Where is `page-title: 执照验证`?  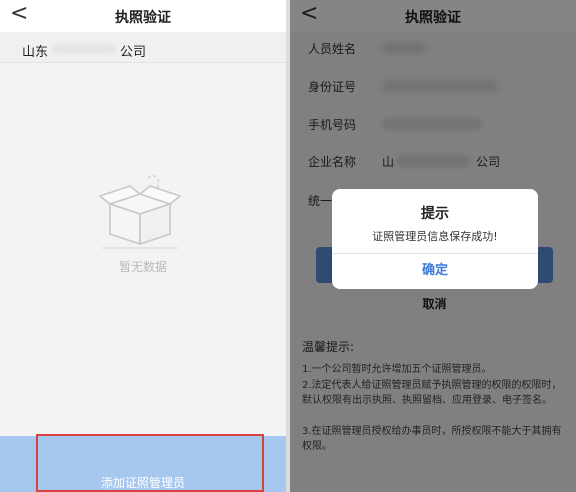
page-title: 执照验证 is located at coordinates (143, 18).